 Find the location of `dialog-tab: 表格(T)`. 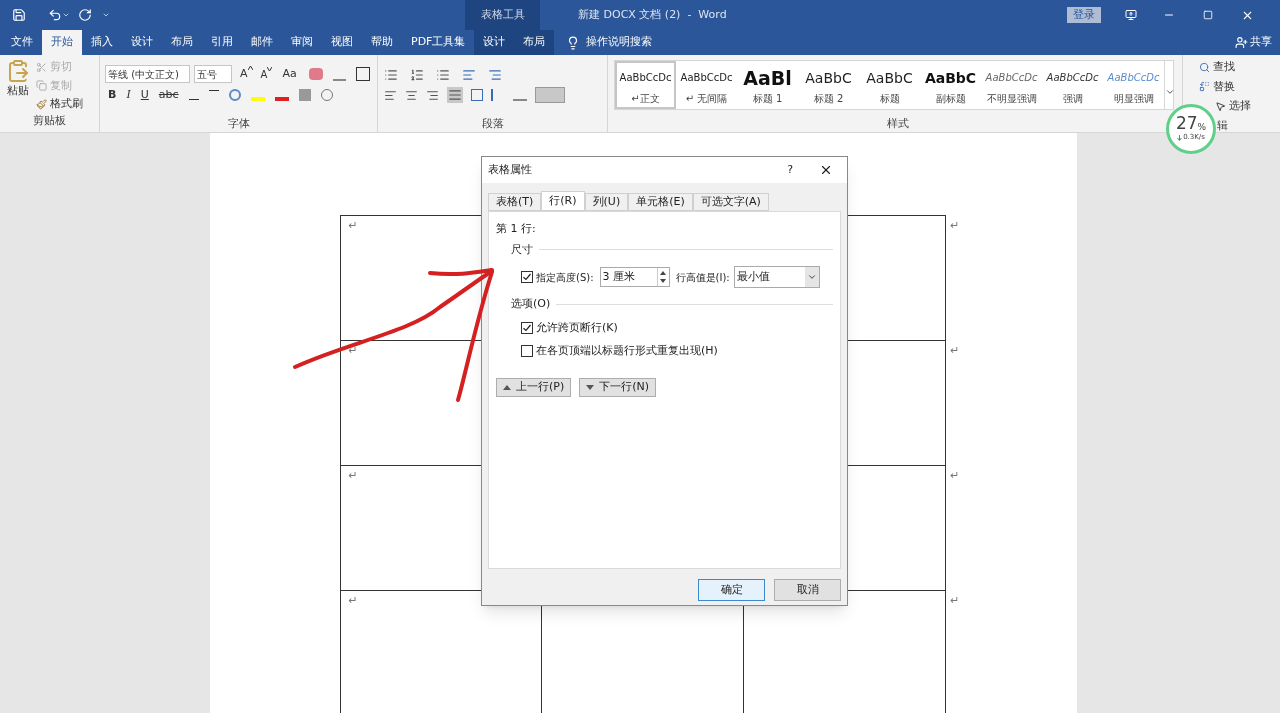

dialog-tab: 表格(T) is located at coordinates (515, 202).